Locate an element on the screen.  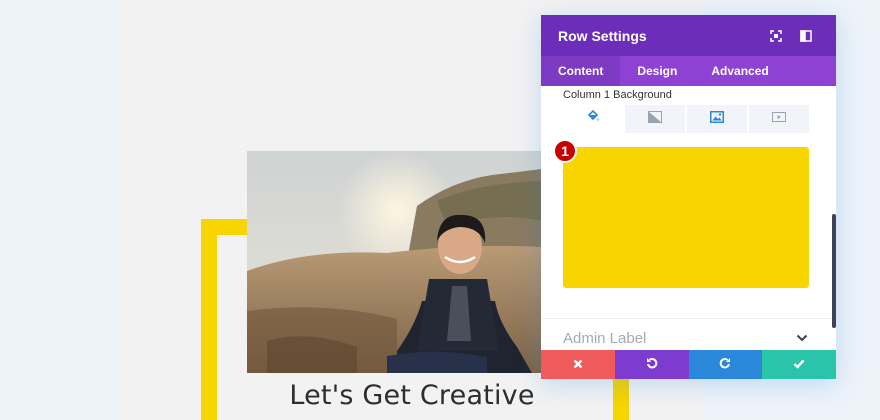
tab-content: Content is located at coordinates (581, 71).